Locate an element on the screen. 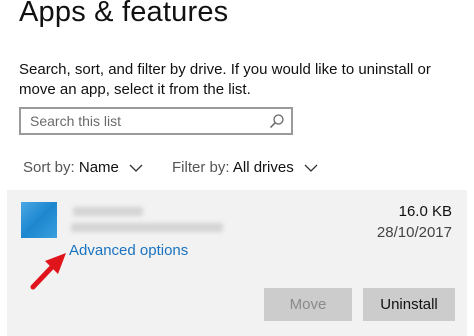 Image resolution: width=474 pixels, height=336 pixels. app-name-blurred is located at coordinates (108, 211).